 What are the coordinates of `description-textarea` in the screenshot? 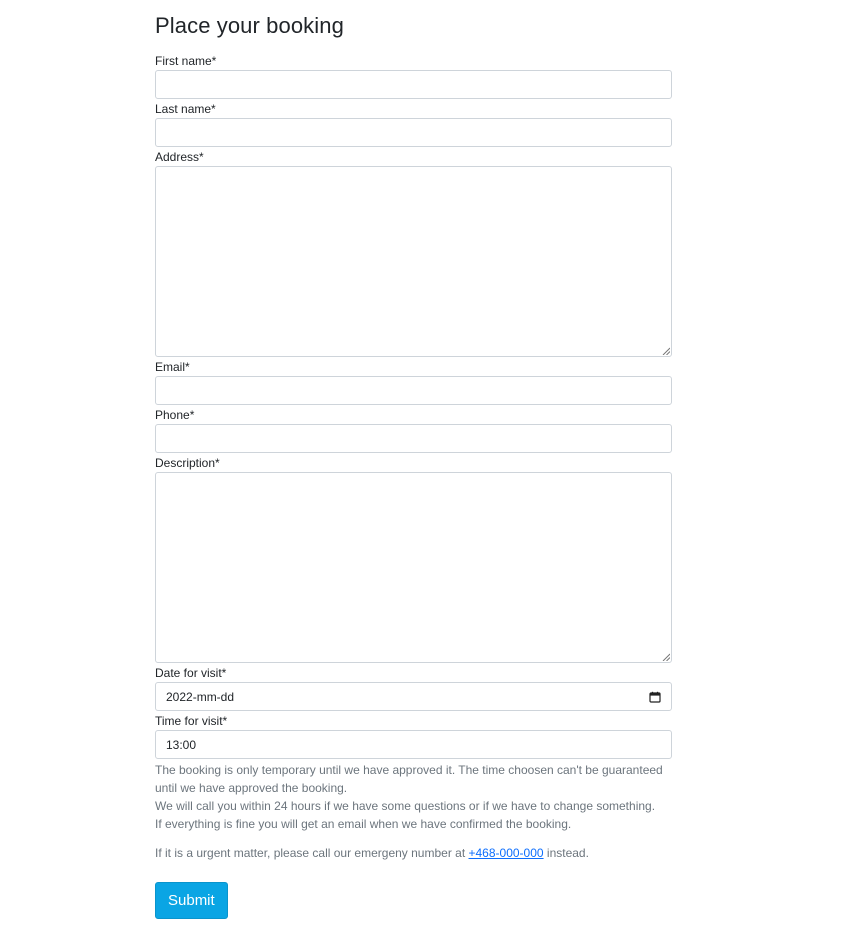 It's located at (413, 567).